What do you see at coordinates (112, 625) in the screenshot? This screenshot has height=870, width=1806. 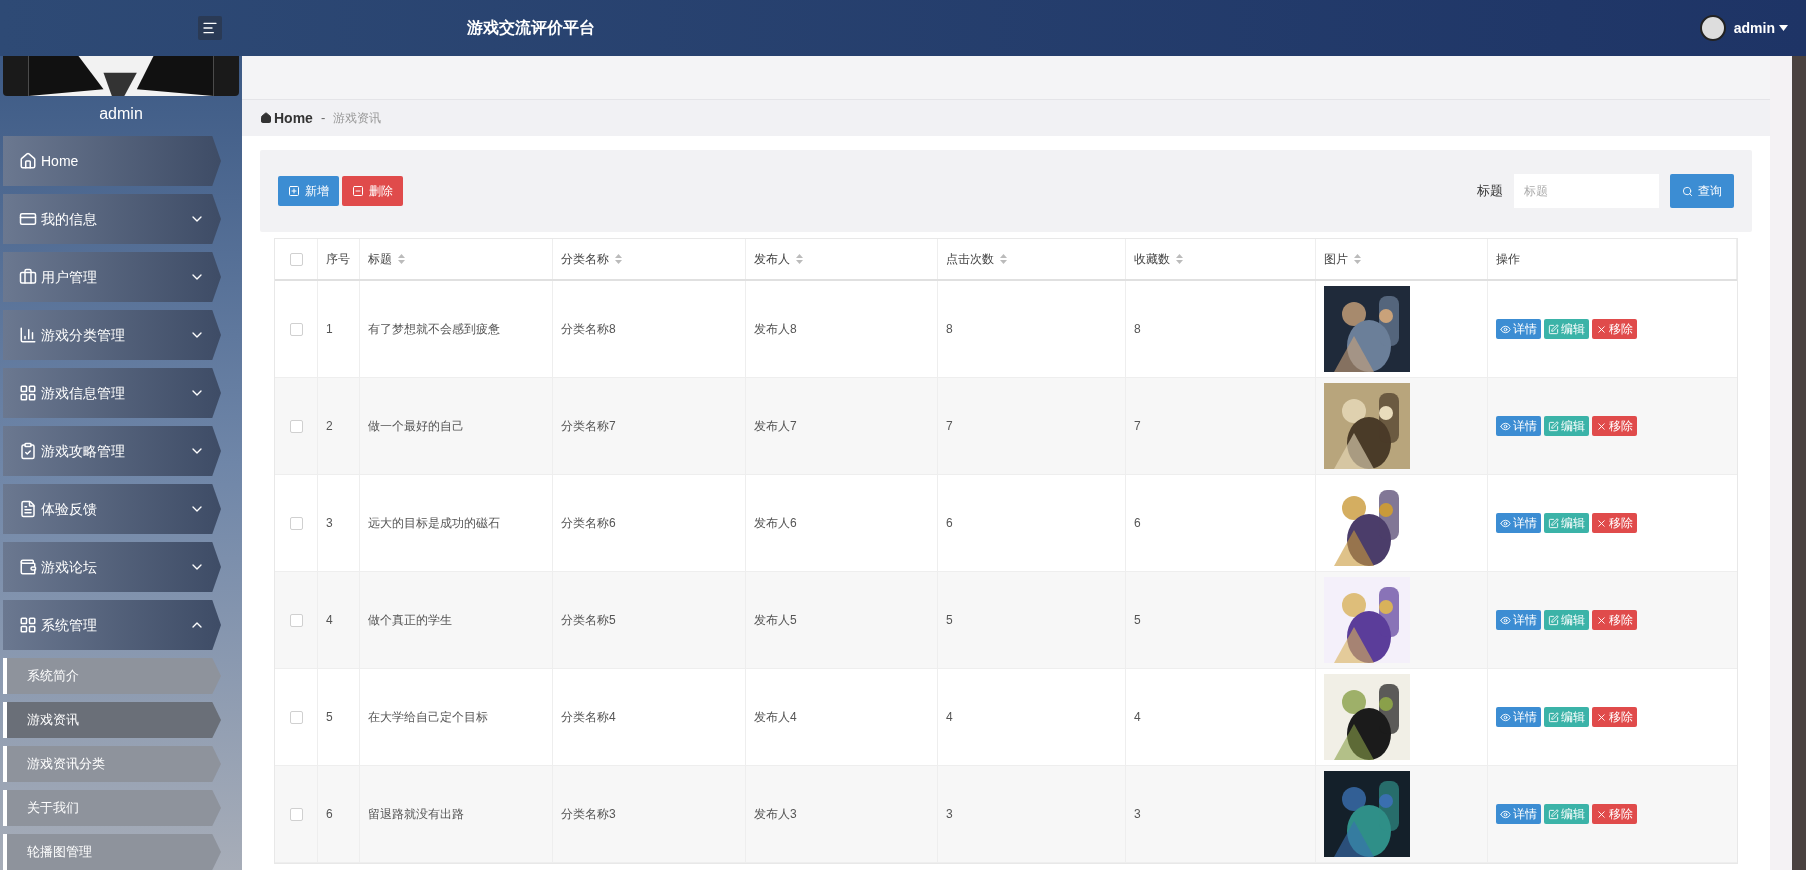 I see `sidebar-item: 系统管理` at bounding box center [112, 625].